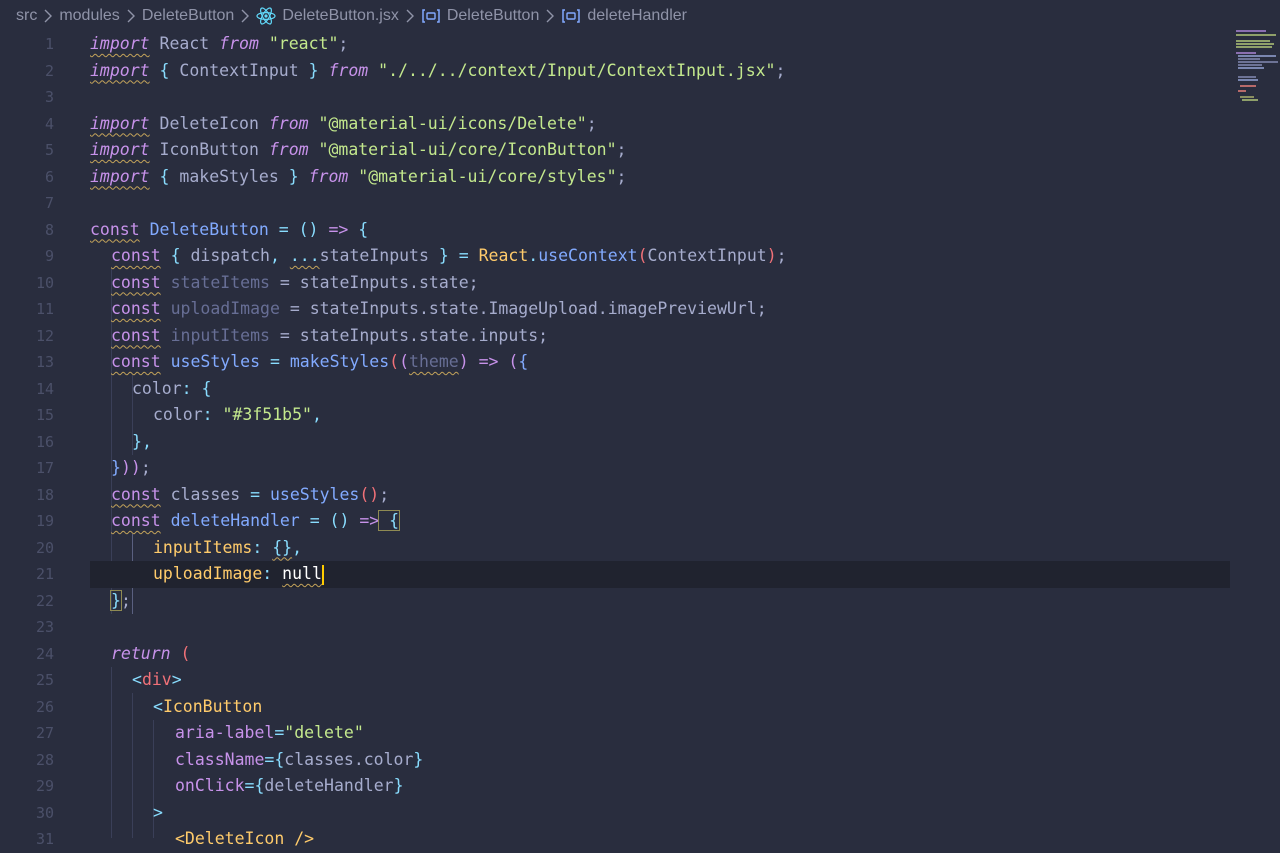 This screenshot has width=1280, height=853. Describe the element at coordinates (616, 654) in the screenshot. I see `code-line: 24 return (` at that location.